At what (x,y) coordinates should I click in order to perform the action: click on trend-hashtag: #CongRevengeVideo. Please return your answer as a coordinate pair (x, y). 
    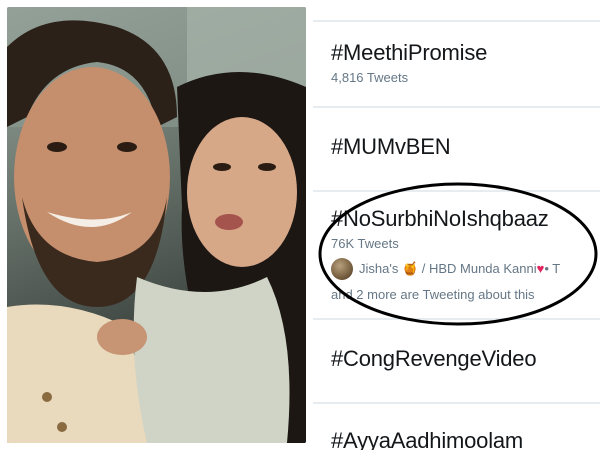
    Looking at the image, I should click on (434, 359).